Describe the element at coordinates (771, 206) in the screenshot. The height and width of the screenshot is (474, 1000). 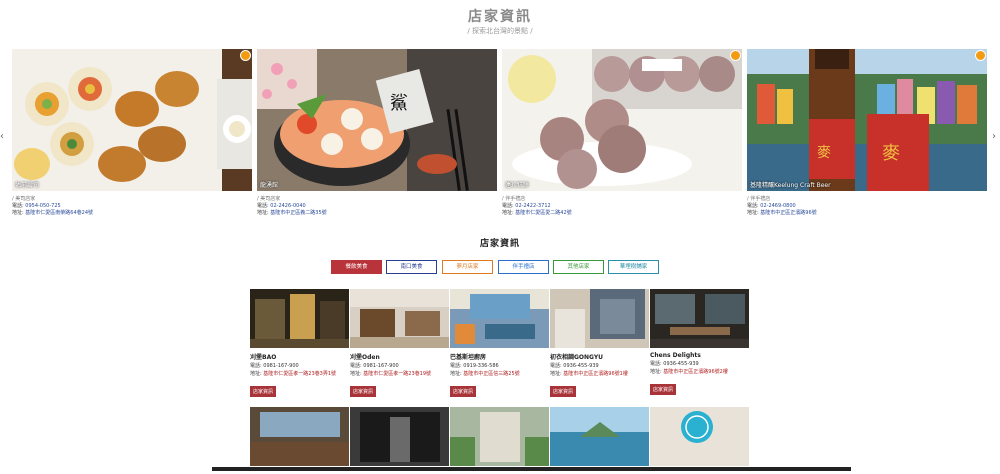
I see `card-phone: 電話: 02-2469-0800` at that location.